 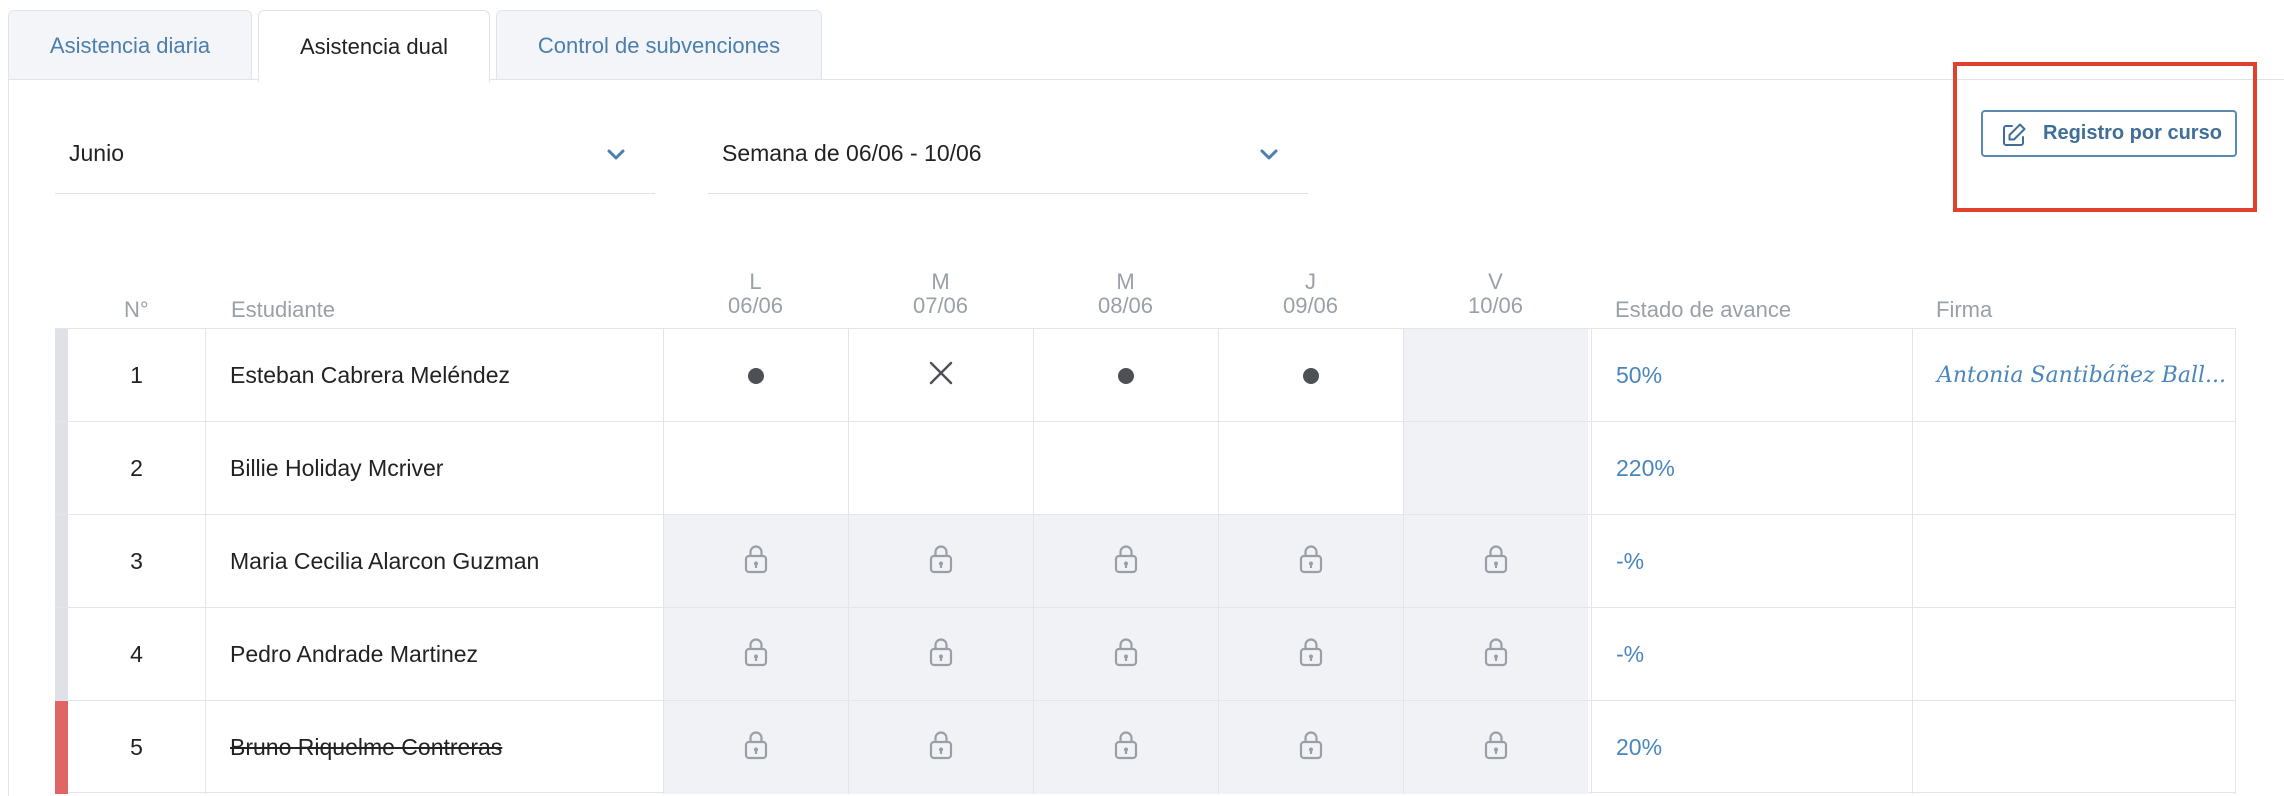 What do you see at coordinates (283, 309) in the screenshot?
I see `header-student: Estudiante` at bounding box center [283, 309].